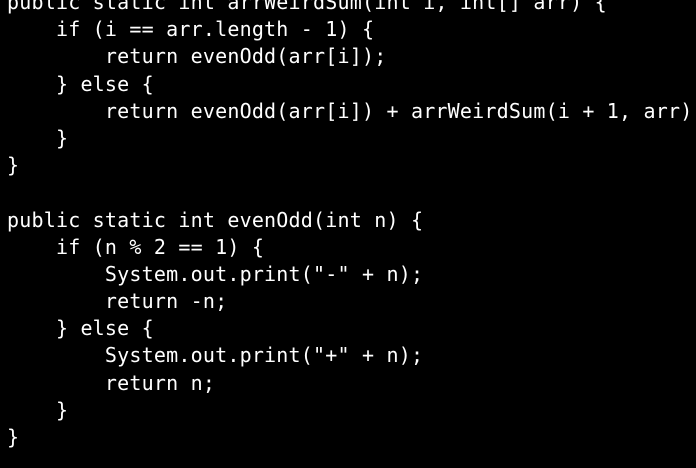  I want to click on code-line-17: }, so click(13, 437).